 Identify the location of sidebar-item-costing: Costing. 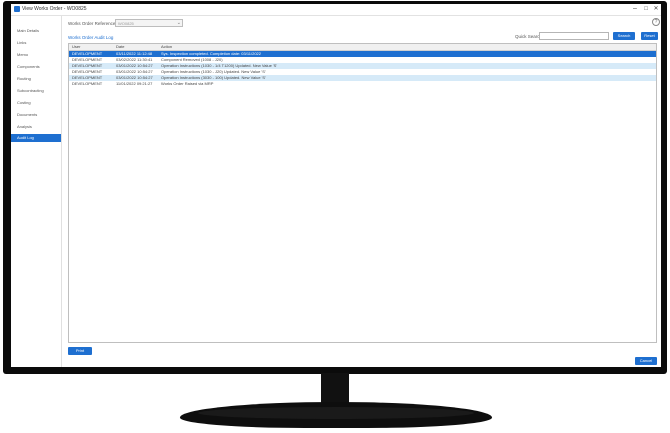
(36, 103).